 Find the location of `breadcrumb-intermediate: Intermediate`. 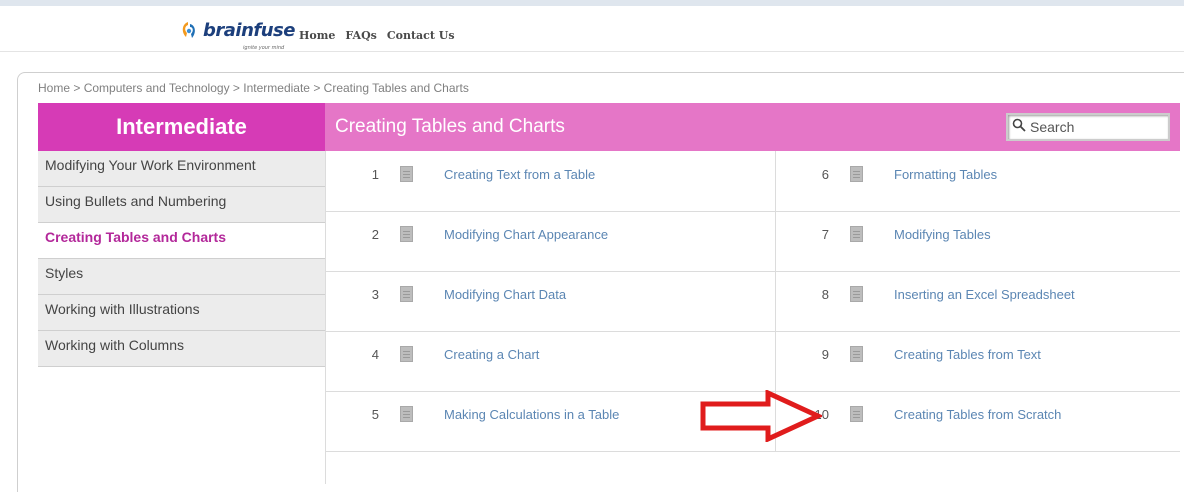

breadcrumb-intermediate: Intermediate is located at coordinates (276, 88).